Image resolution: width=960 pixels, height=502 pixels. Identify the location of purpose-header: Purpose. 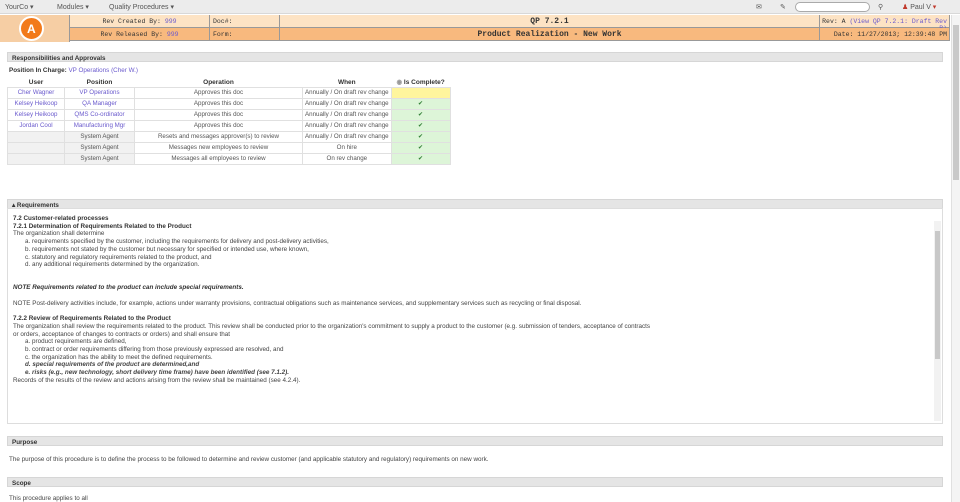
(475, 441).